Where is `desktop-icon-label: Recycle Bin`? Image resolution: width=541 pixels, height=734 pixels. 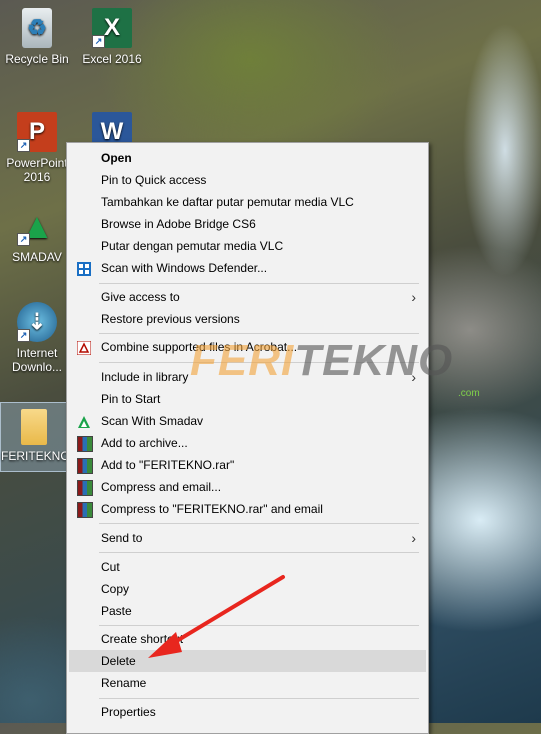 desktop-icon-label: Recycle Bin is located at coordinates (37, 59).